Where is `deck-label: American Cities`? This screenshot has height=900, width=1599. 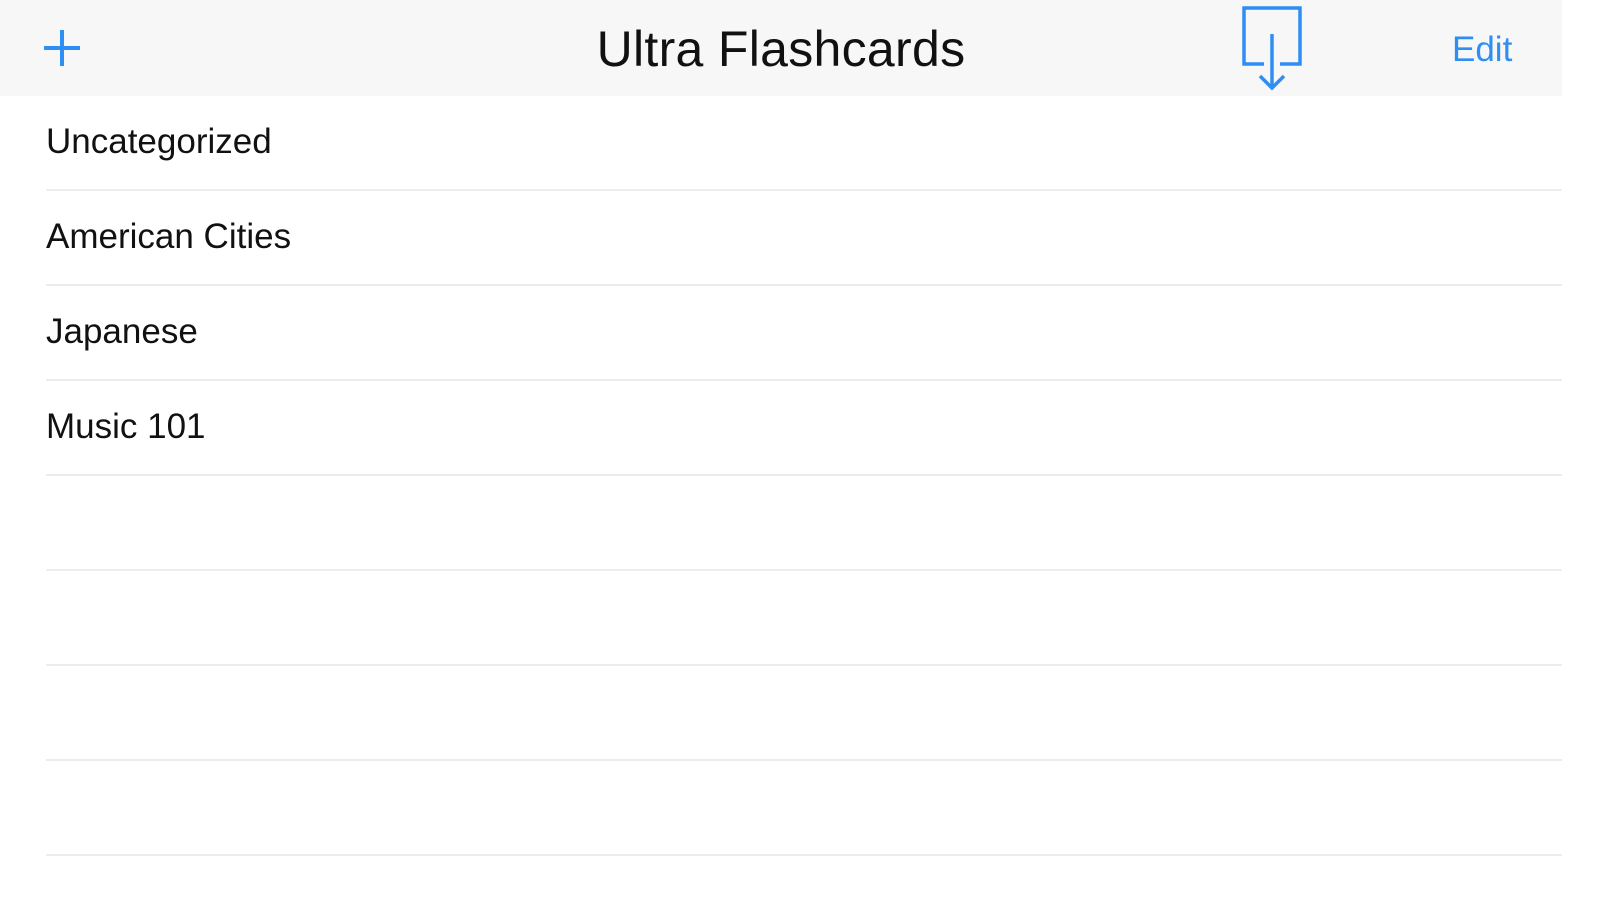 deck-label: American Cities is located at coordinates (169, 236).